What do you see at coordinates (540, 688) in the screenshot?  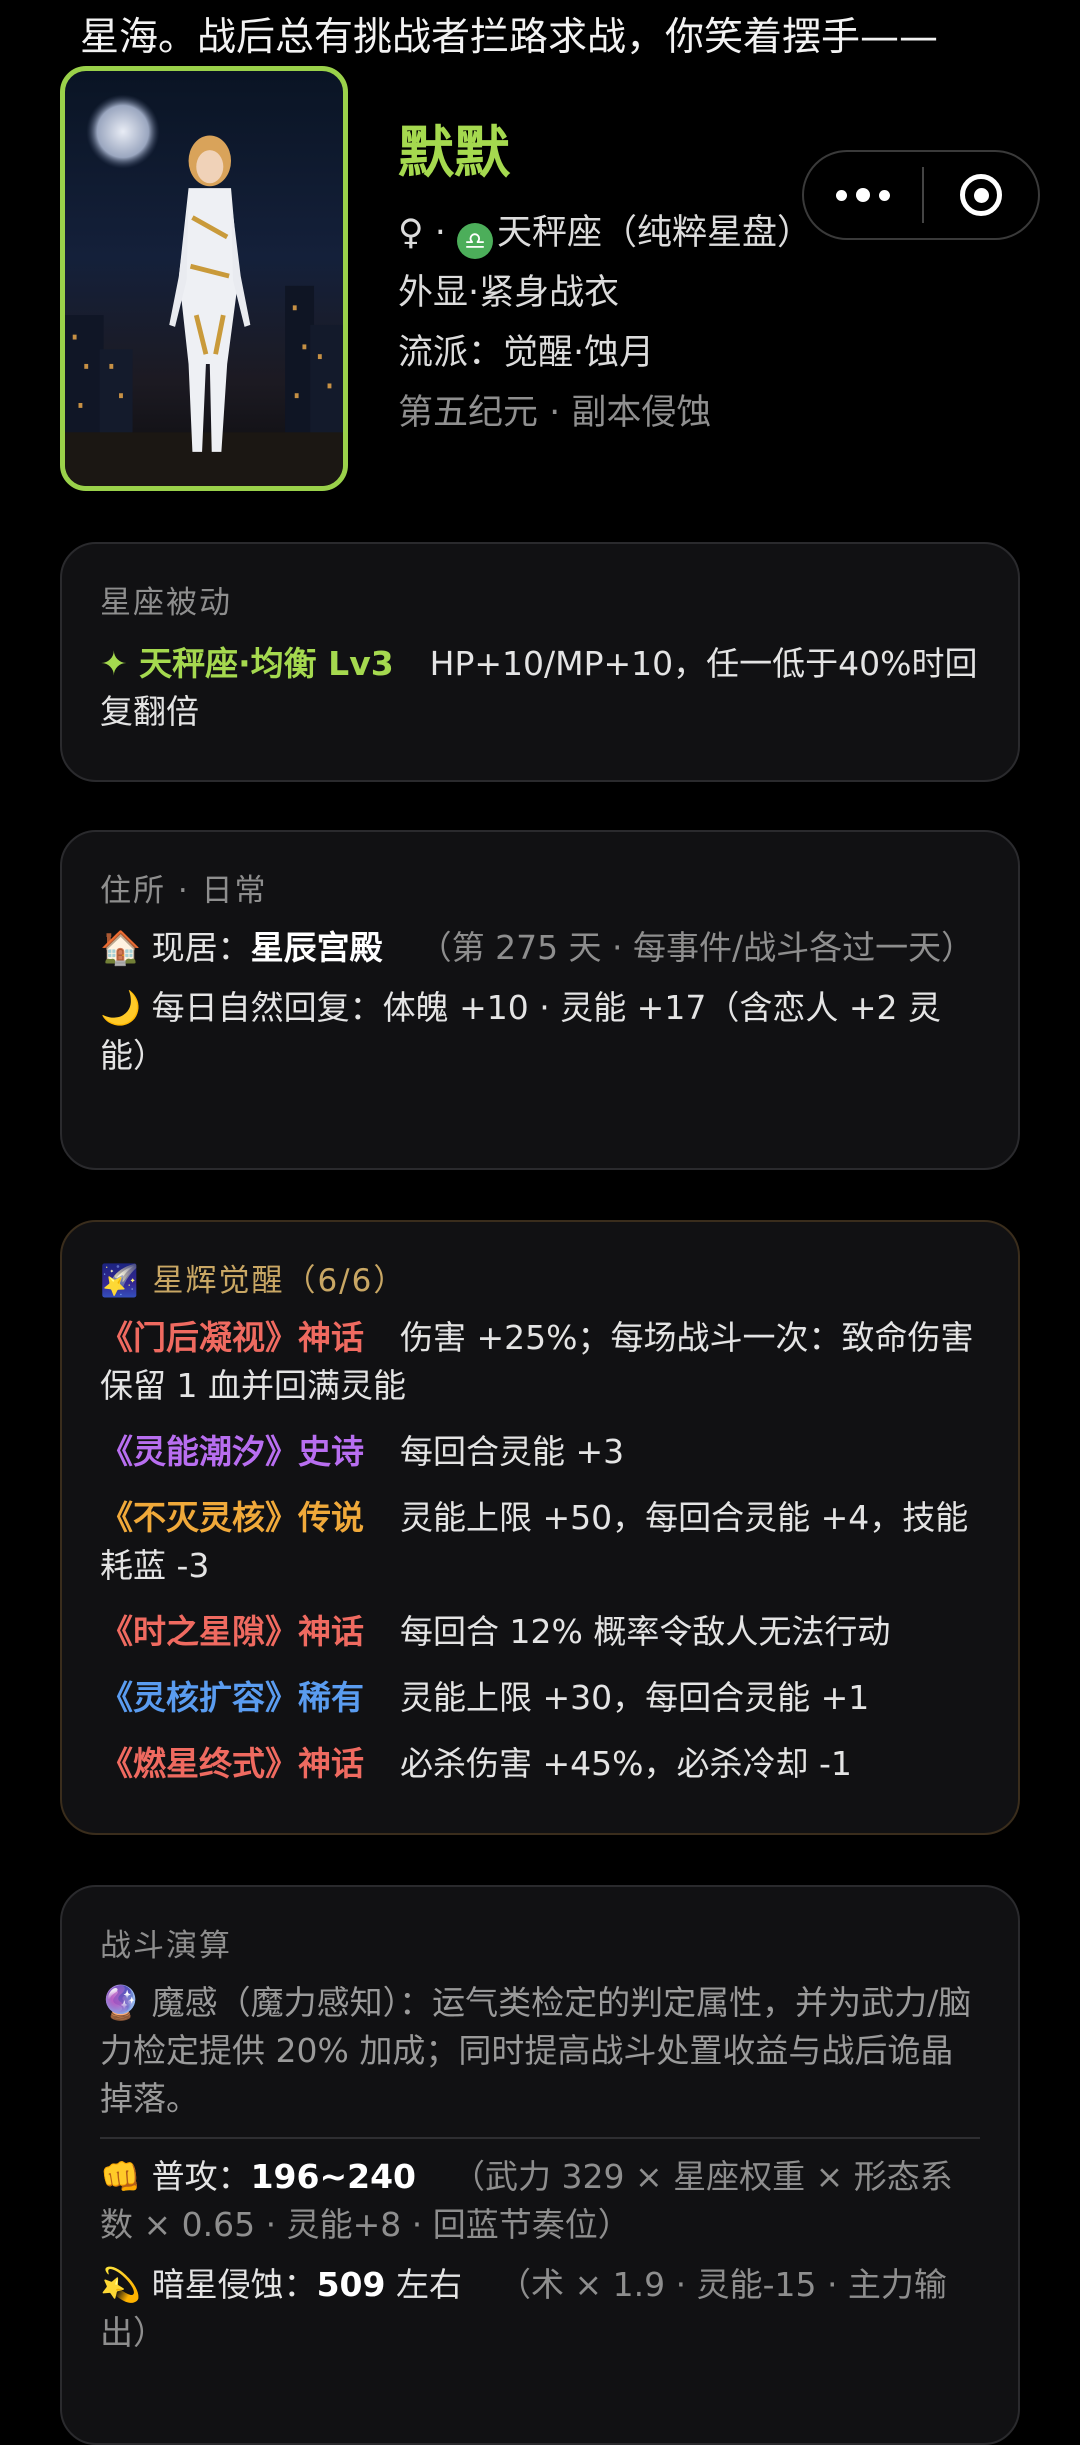 I see `passive-desc: ✦ 天秤座·均衡 Lv3 HP+10/MP+10，任一低于40%时回复翻倍` at bounding box center [540, 688].